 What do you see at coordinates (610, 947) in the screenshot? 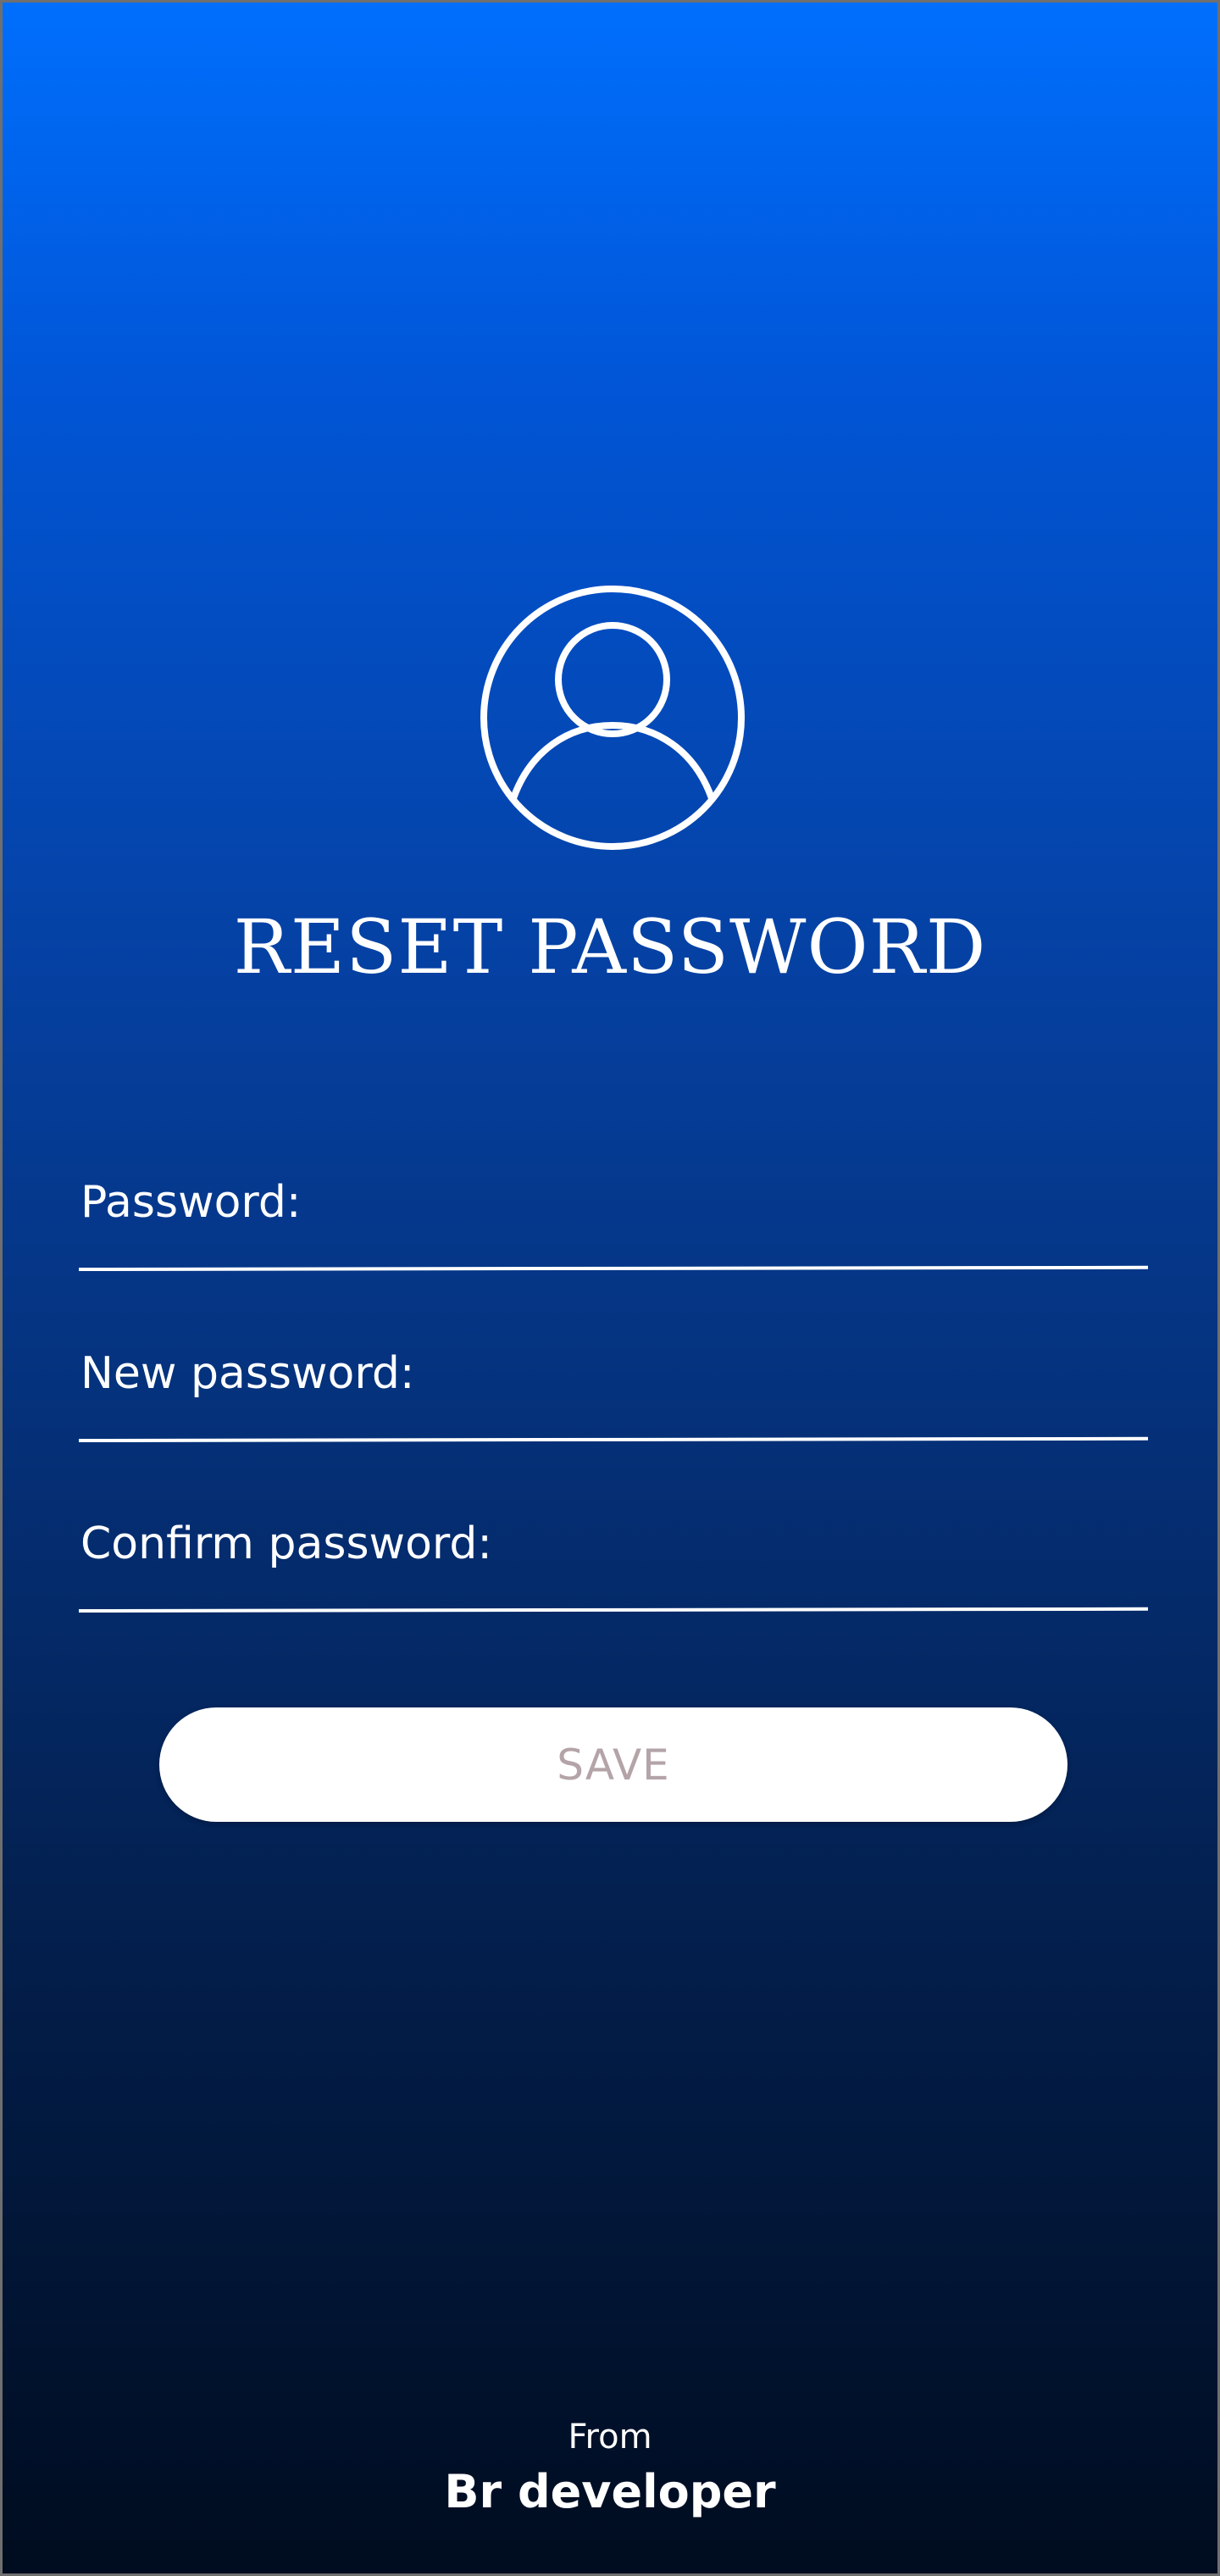
I see `page-title: RESET PASSWORD` at bounding box center [610, 947].